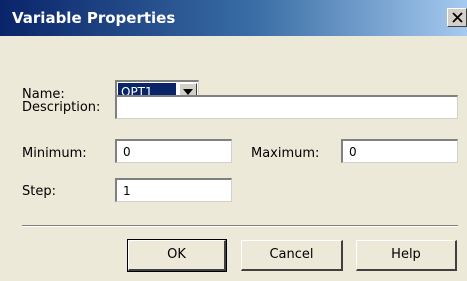 The height and width of the screenshot is (281, 467). Describe the element at coordinates (94, 18) in the screenshot. I see `dialog-title: Variable Properties` at that location.